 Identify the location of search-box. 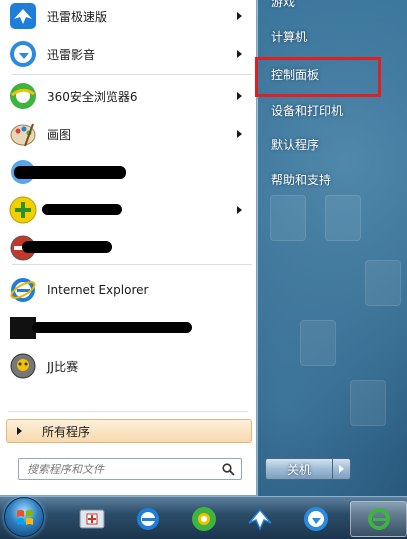
(130, 469).